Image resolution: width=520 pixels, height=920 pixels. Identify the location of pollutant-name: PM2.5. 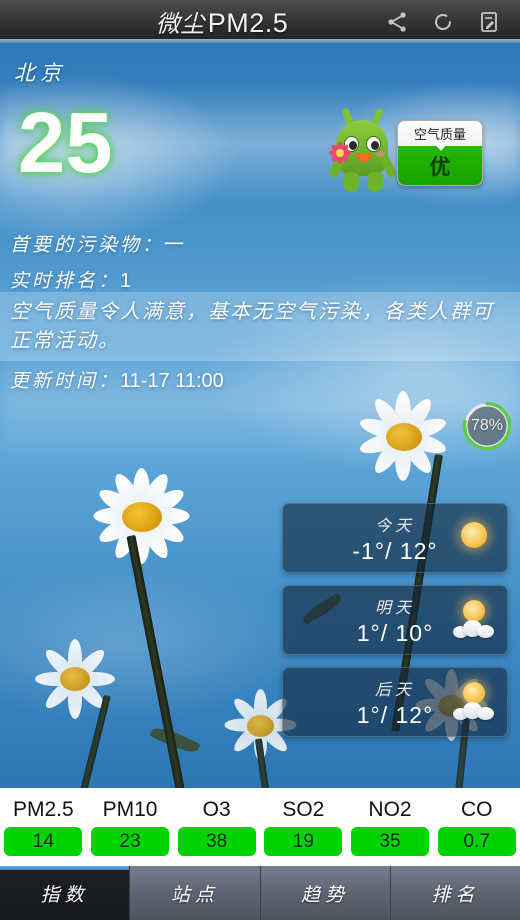
(43, 809).